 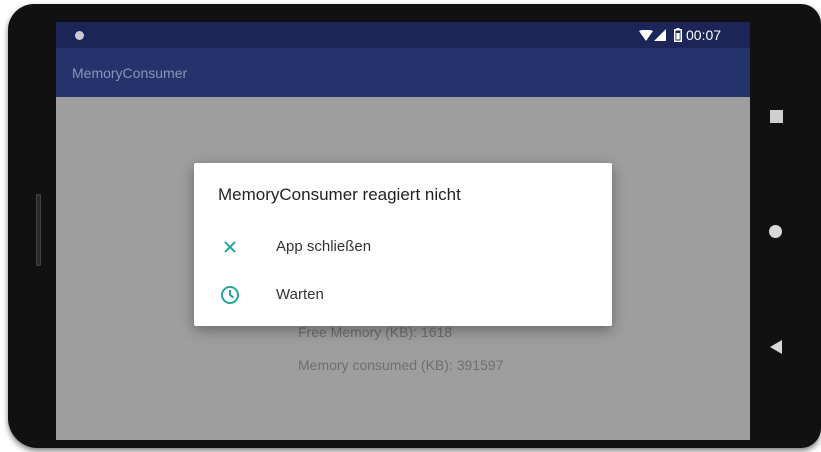 I want to click on back-icon, so click(x=776, y=347).